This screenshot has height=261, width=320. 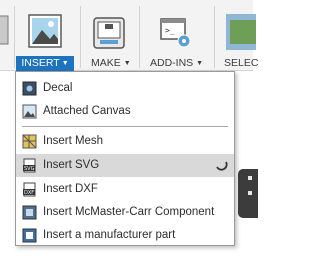 I want to click on menu-divider, so click(x=125, y=126).